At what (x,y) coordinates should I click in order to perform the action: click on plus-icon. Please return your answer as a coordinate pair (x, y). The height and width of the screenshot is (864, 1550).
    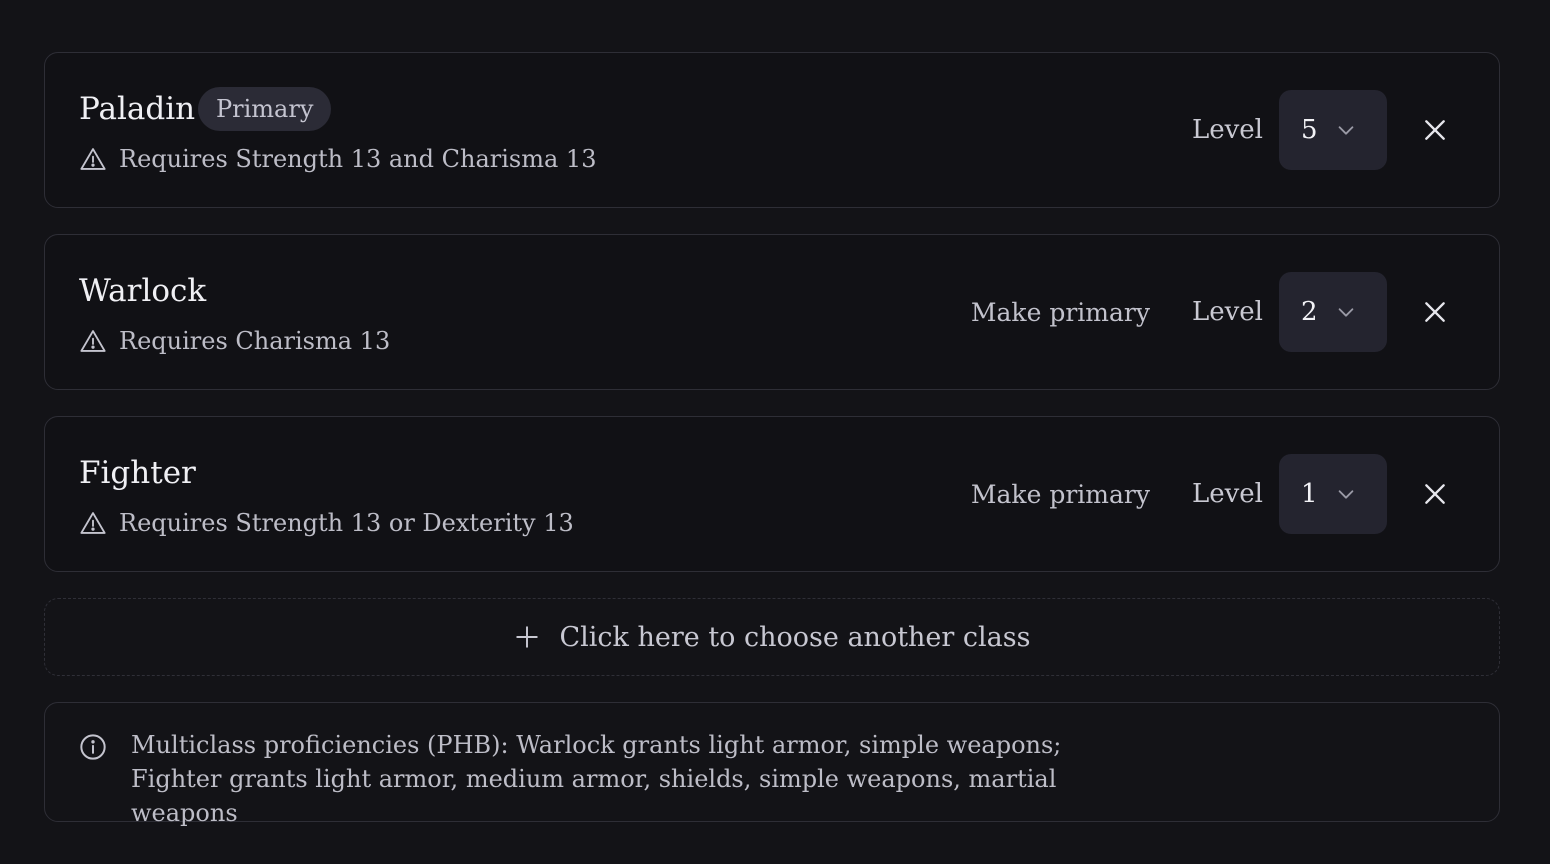
    Looking at the image, I should click on (526, 637).